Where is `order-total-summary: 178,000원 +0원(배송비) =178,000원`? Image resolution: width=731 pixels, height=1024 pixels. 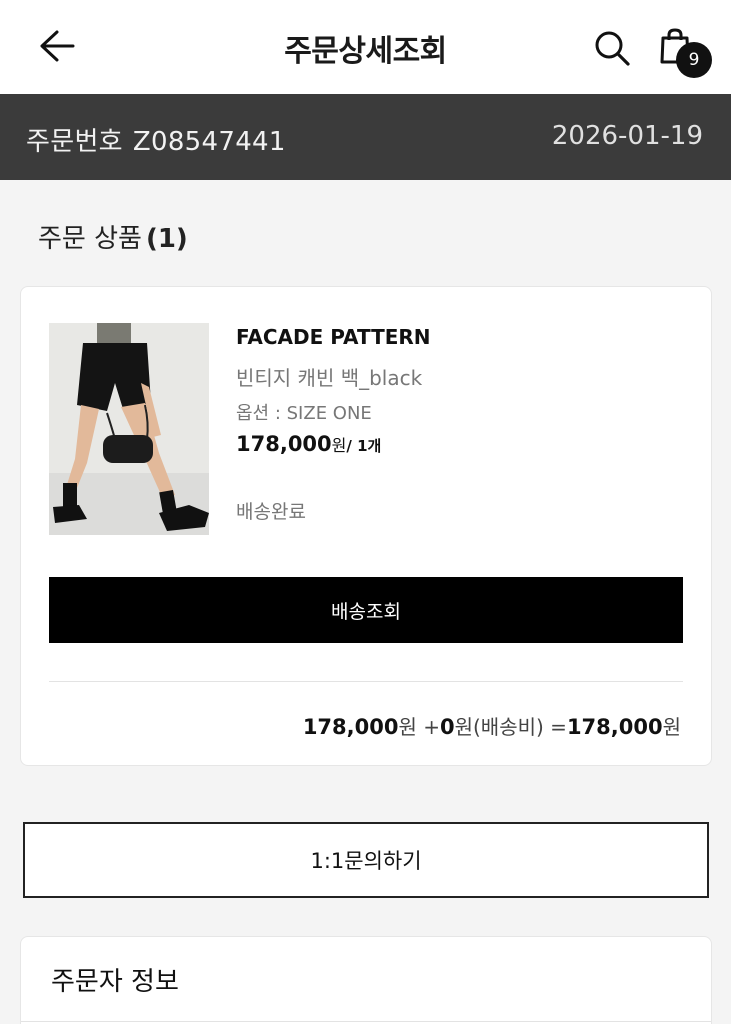 order-total-summary: 178,000원 +0원(배송비) =178,000원 is located at coordinates (492, 725).